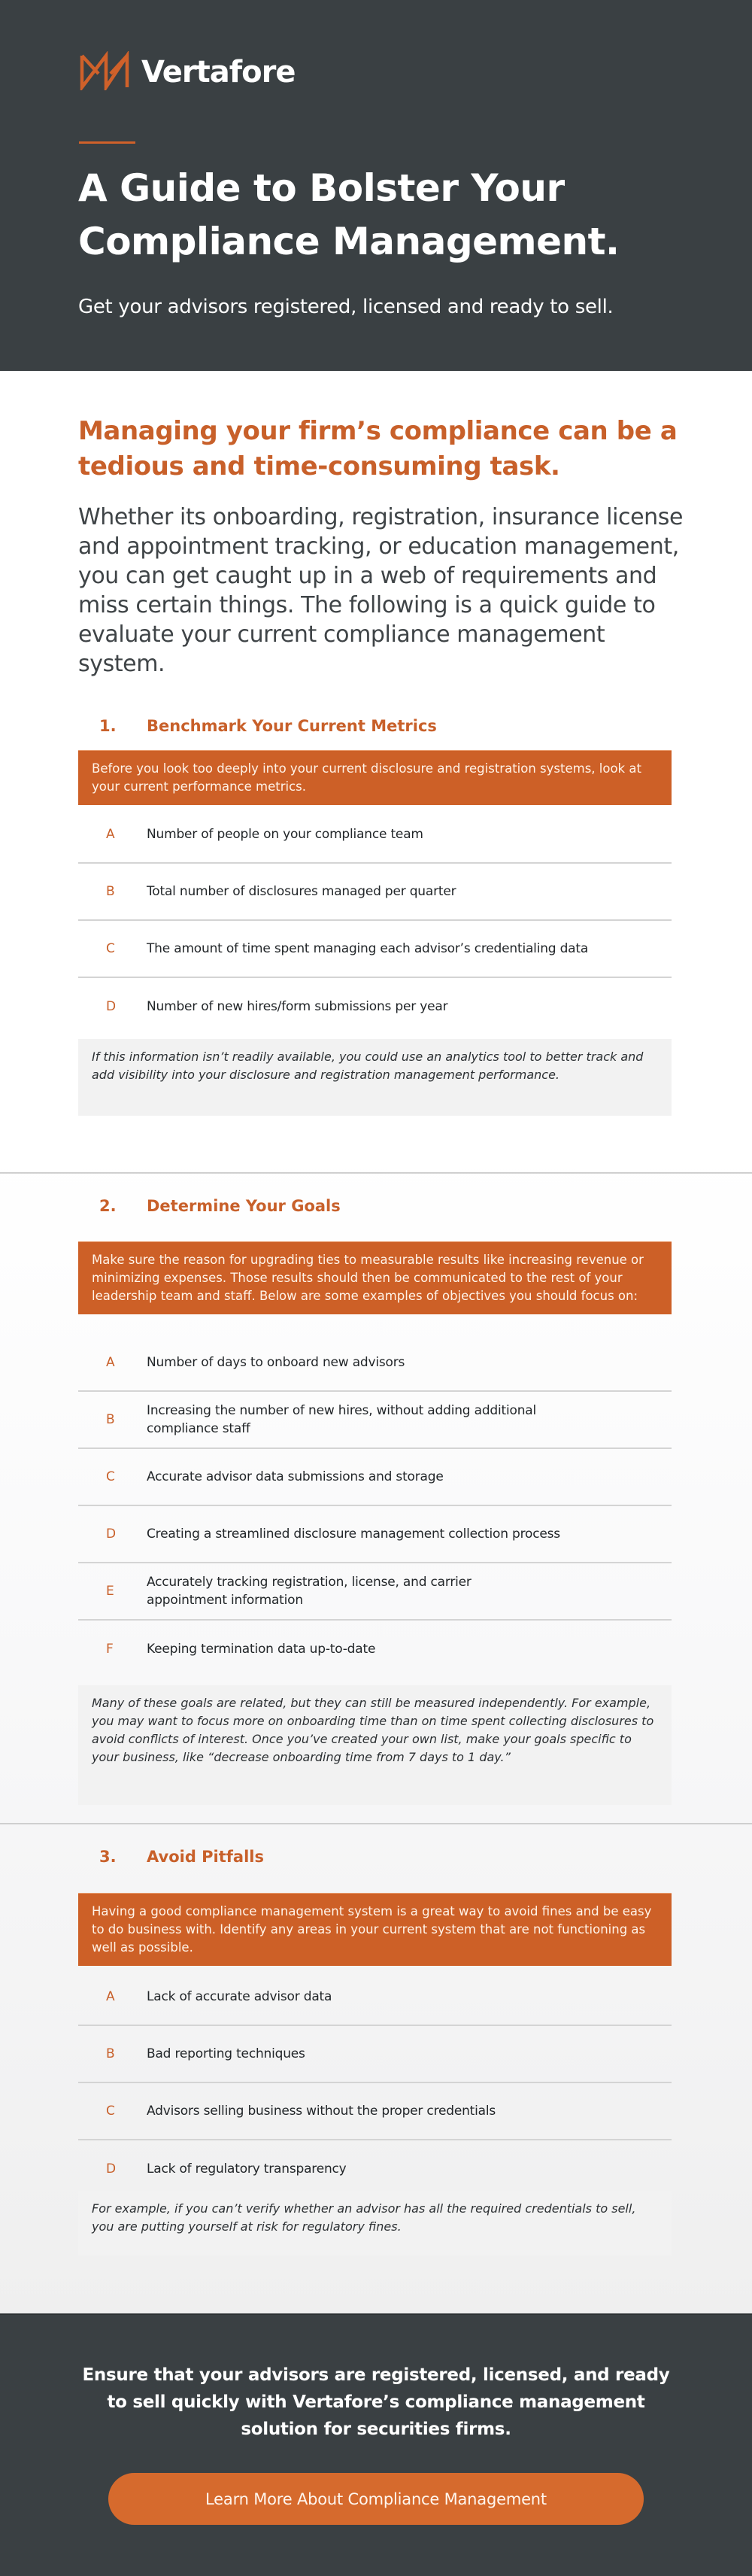 This screenshot has width=752, height=2576. Describe the element at coordinates (108, 1857) in the screenshot. I see `section-number: 3.` at that location.